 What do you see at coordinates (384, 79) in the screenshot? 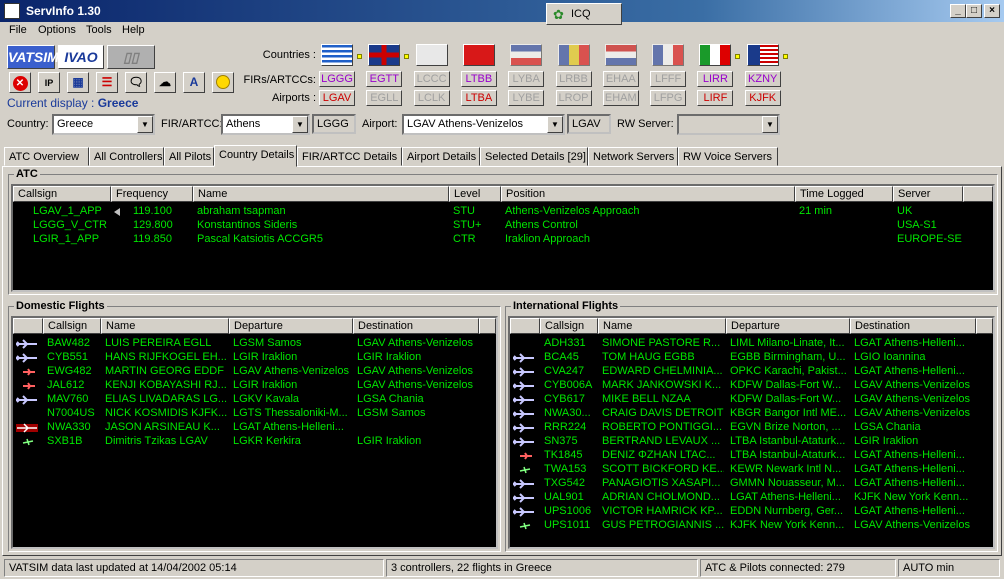
I see `fir-button-uk: EGTT` at bounding box center [384, 79].